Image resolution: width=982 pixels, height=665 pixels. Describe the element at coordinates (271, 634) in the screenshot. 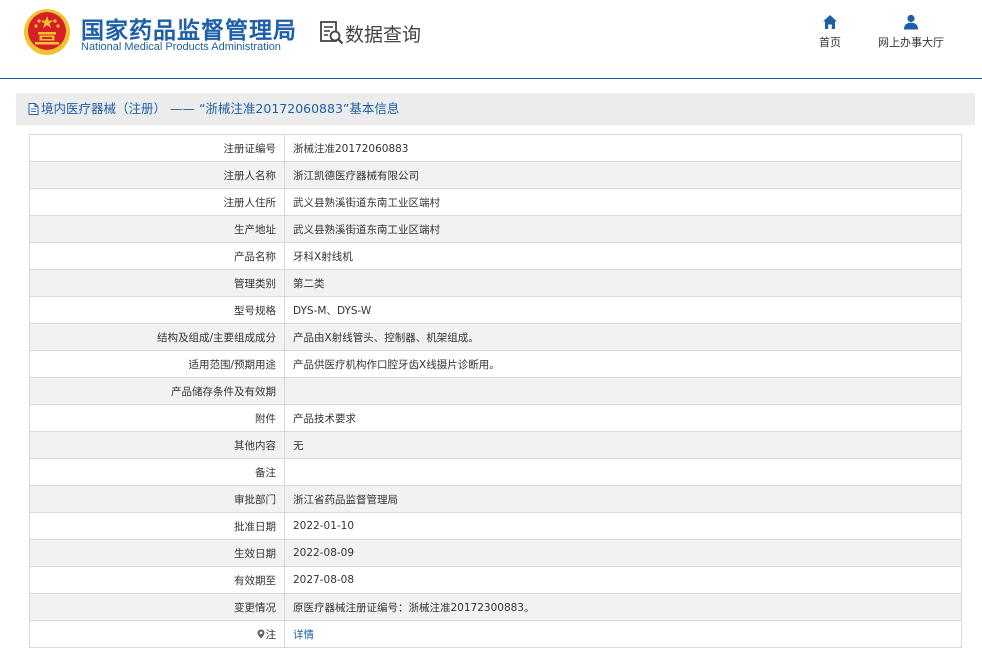

I see `note-label: 注` at that location.